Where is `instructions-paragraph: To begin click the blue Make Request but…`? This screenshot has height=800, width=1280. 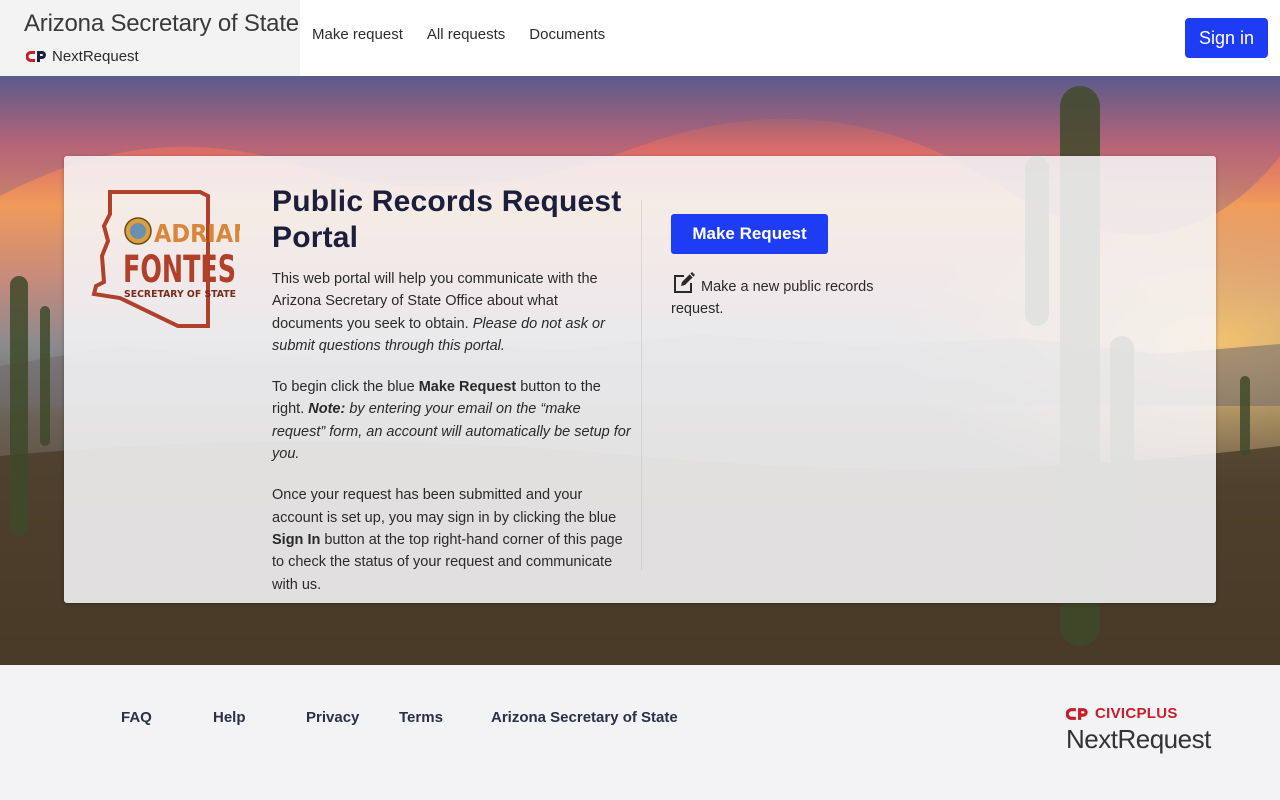 instructions-paragraph: To begin click the blue Make Request but… is located at coordinates (452, 420).